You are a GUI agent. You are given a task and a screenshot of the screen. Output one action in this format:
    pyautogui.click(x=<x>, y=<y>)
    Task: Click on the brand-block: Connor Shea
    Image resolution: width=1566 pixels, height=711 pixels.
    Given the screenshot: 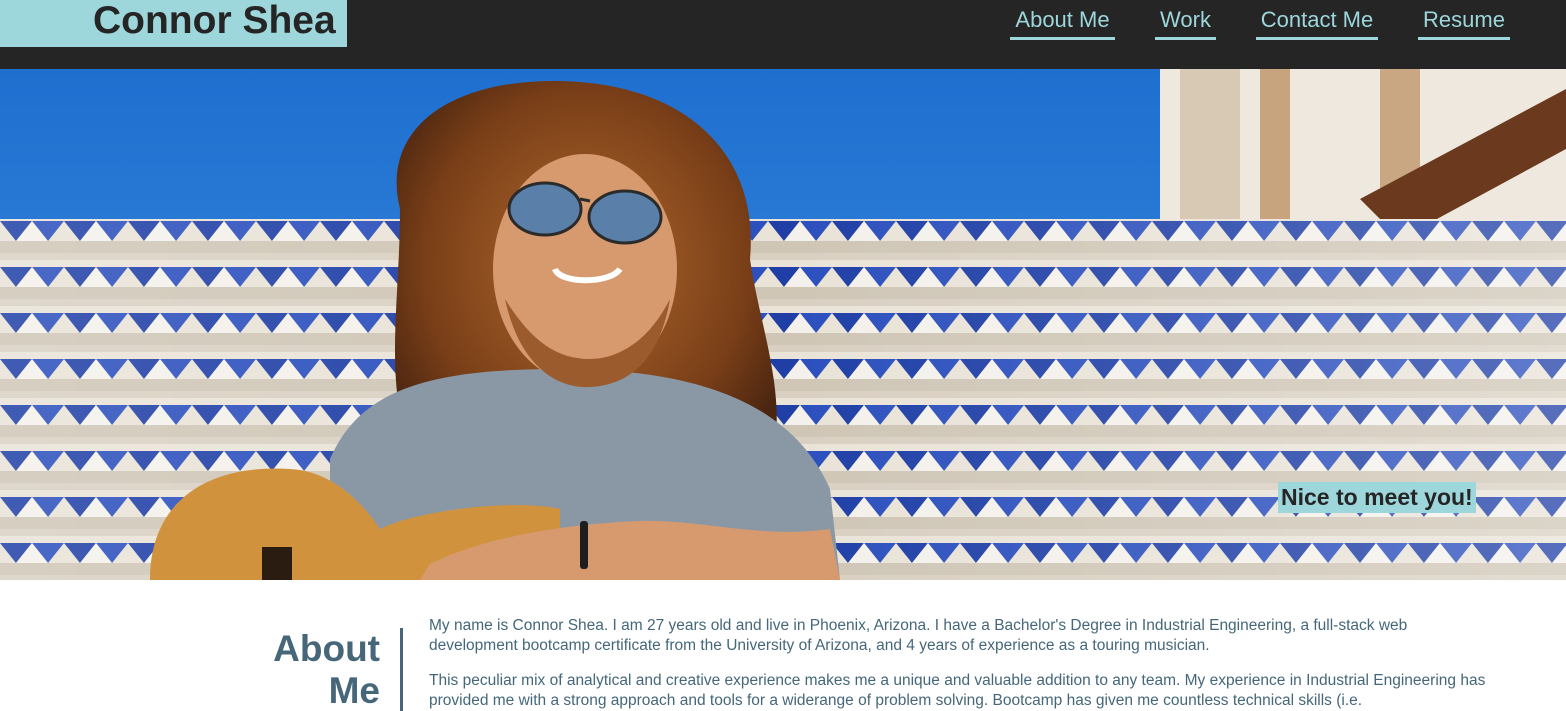 What is the action you would take?
    pyautogui.click(x=173, y=23)
    